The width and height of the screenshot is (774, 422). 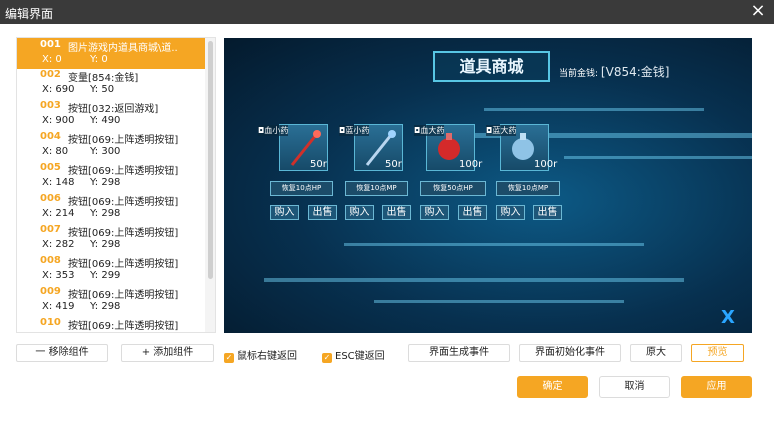 I want to click on item-number: 010, so click(x=50, y=322).